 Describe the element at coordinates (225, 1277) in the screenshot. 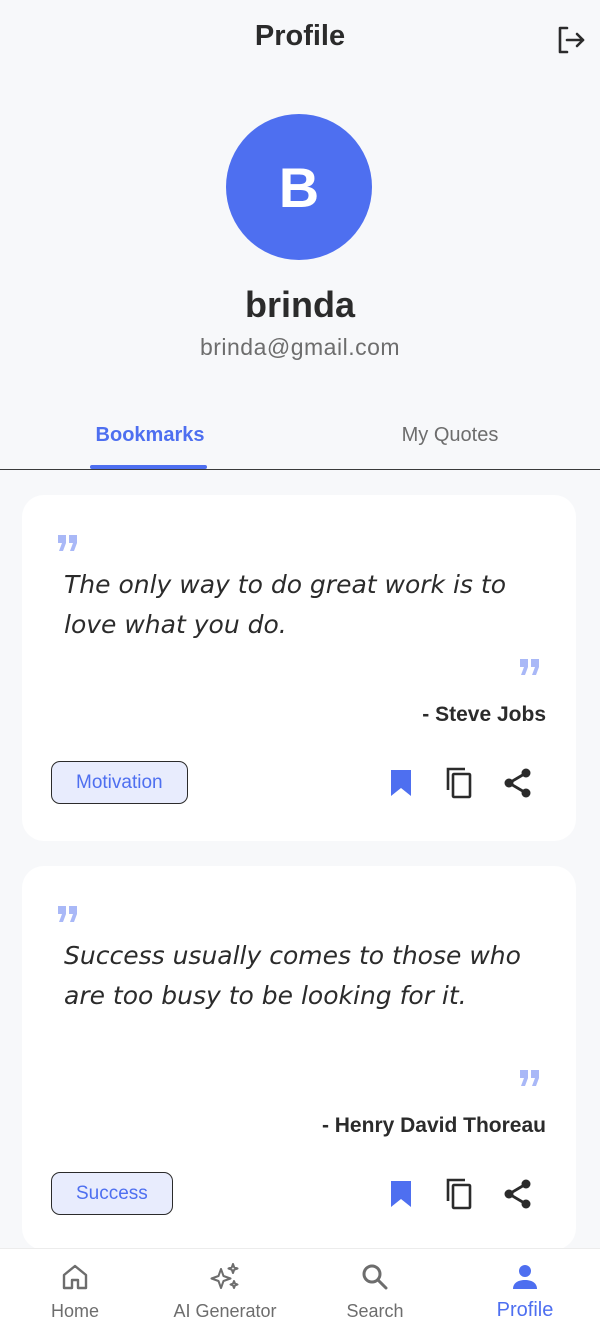

I see `sparkle-icon` at that location.